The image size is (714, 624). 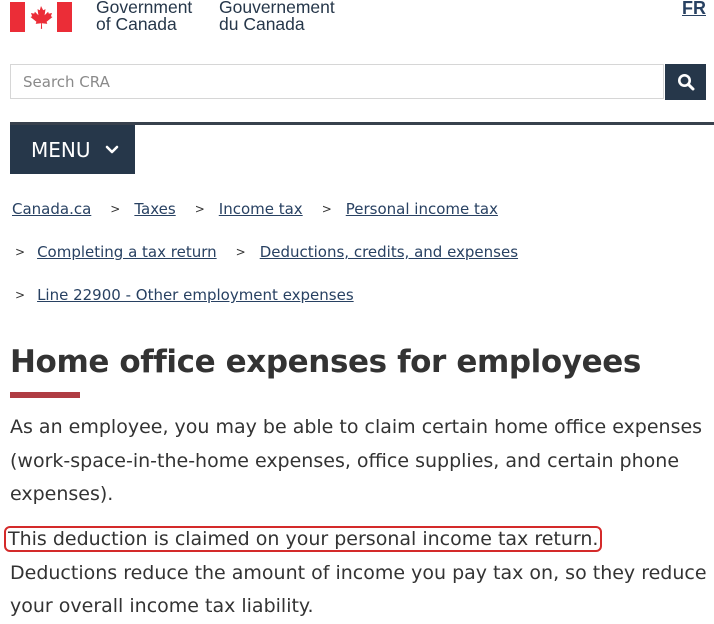 I want to click on search-box, so click(x=337, y=81).